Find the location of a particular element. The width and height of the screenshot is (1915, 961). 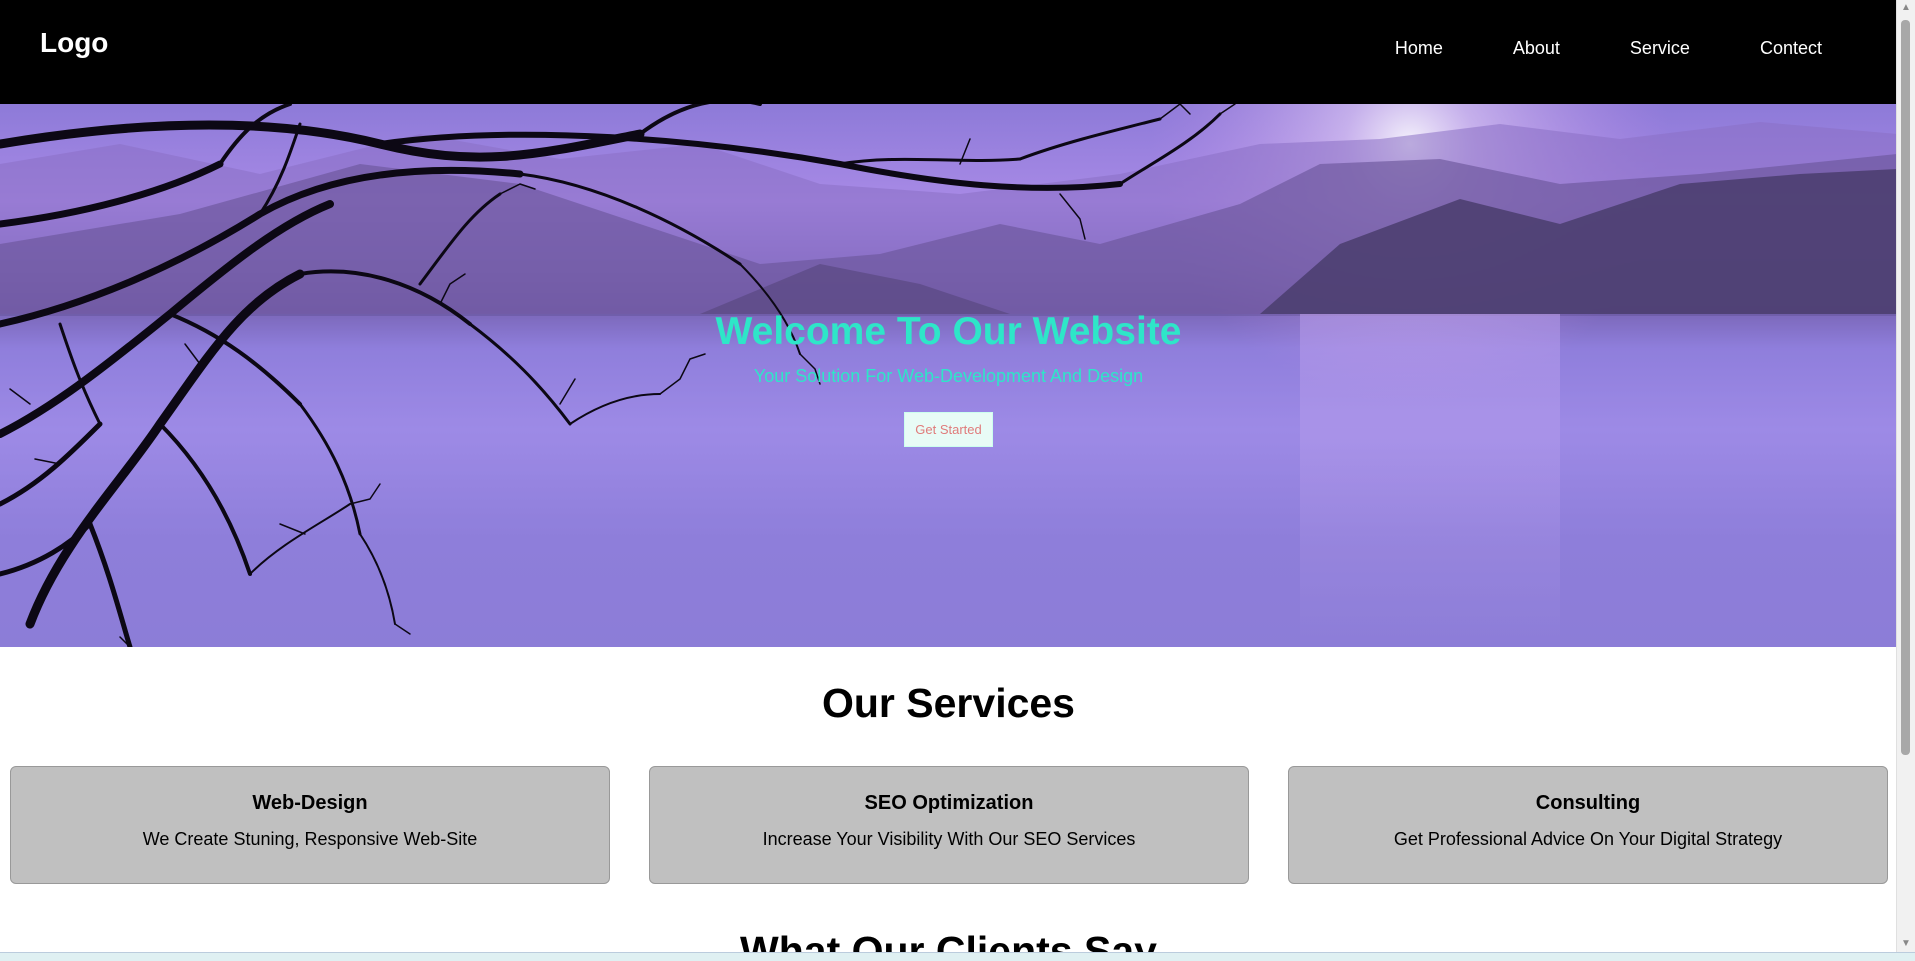

service-card-title: Consulting is located at coordinates (1588, 803).